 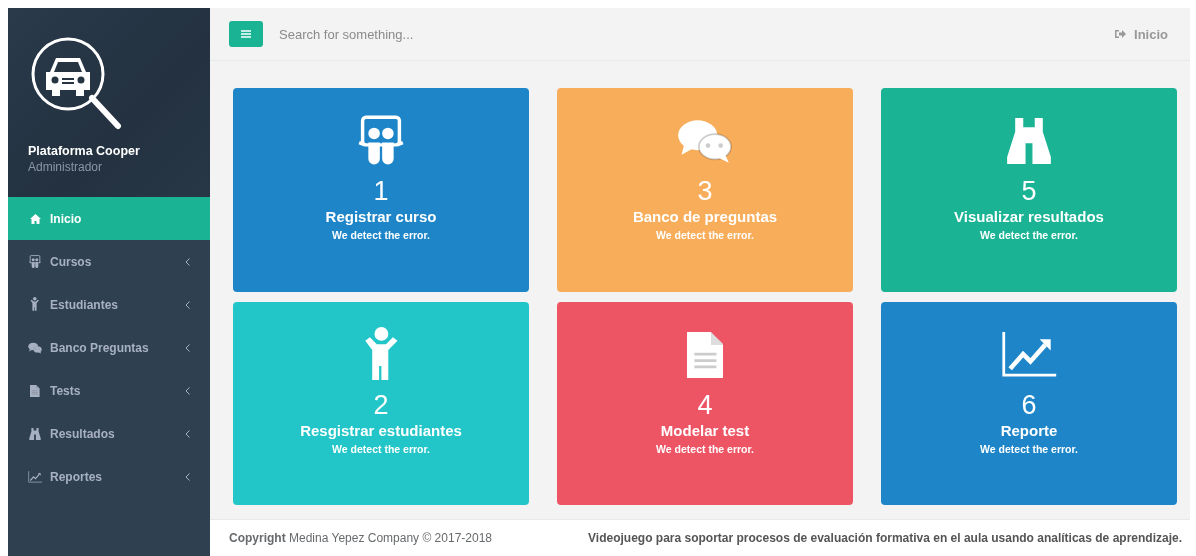 I want to click on menu-icon, so click(x=246, y=34).